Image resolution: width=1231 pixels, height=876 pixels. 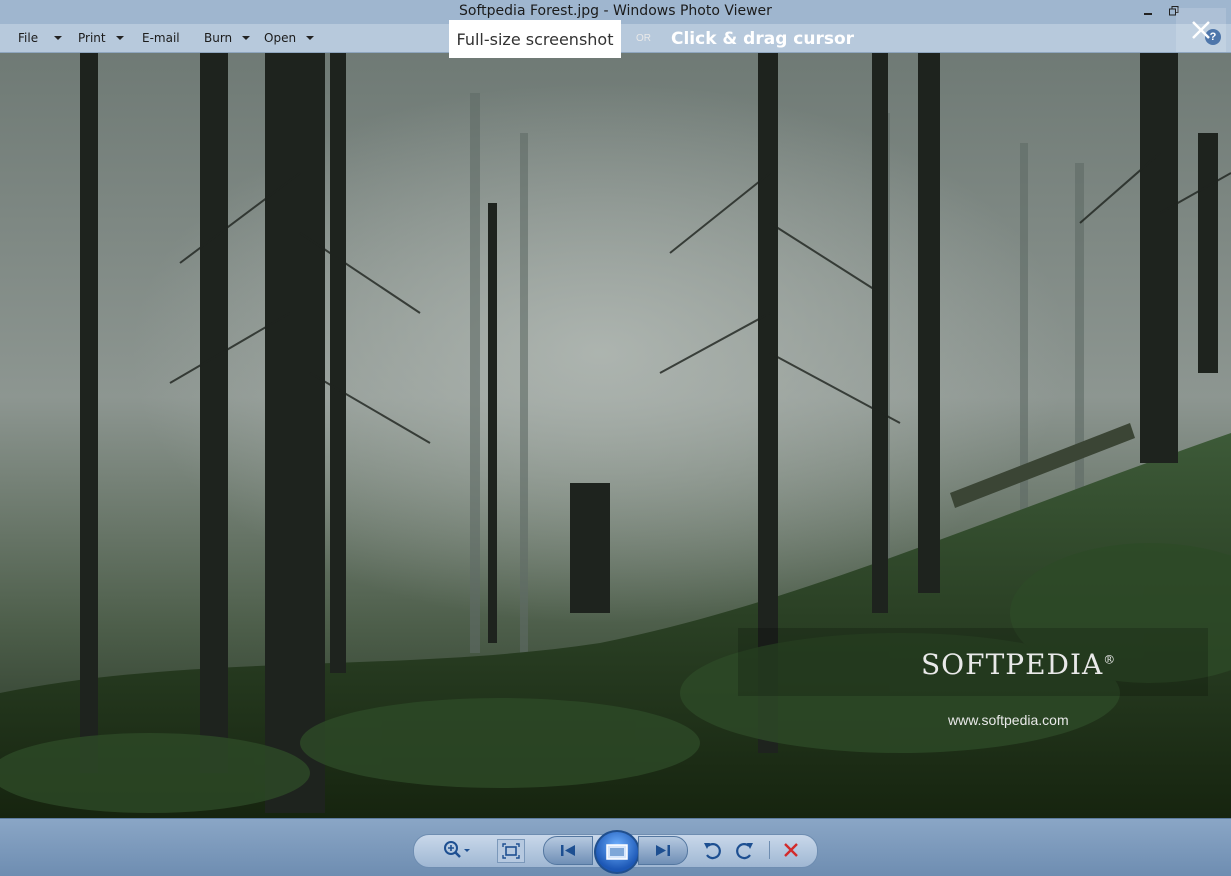 I want to click on next-button, so click(x=663, y=850).